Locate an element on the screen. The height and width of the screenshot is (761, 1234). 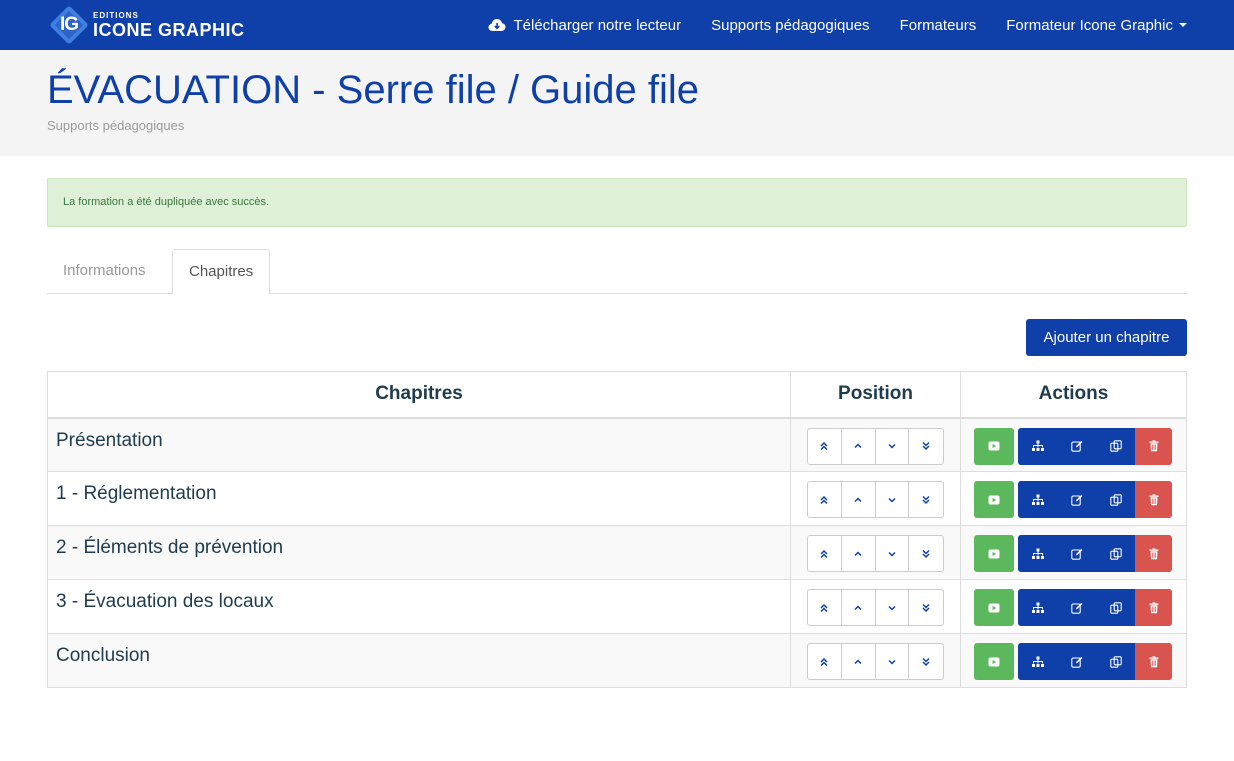
brand-text: EDITIONS ICONE GRAPHIC is located at coordinates (169, 25).